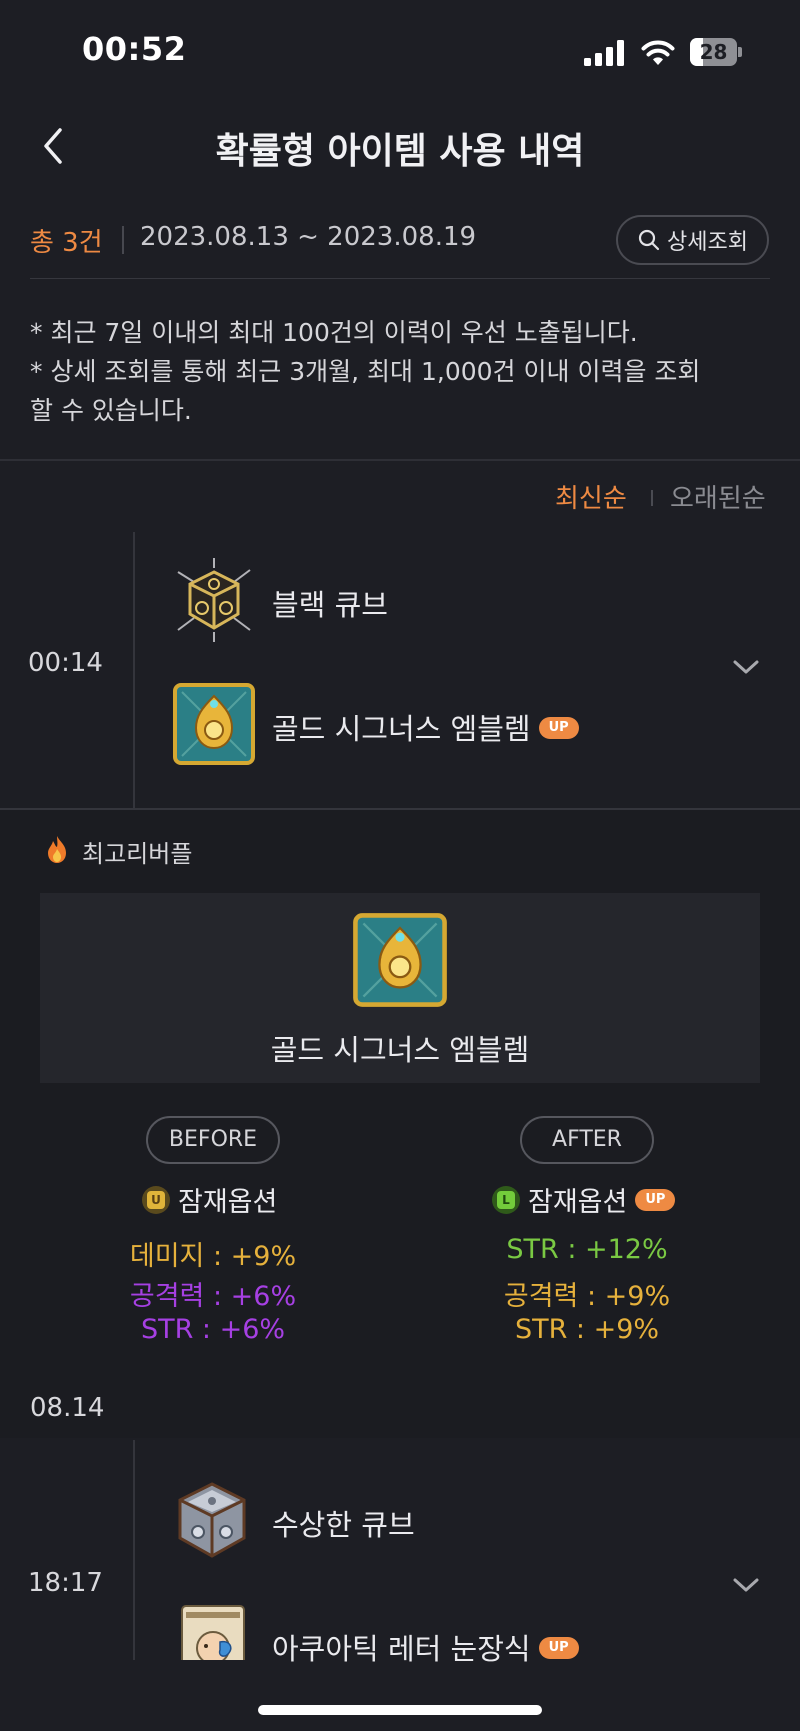 The height and width of the screenshot is (1731, 800). Describe the element at coordinates (400, 1409) in the screenshot. I see `date-group-header` at that location.